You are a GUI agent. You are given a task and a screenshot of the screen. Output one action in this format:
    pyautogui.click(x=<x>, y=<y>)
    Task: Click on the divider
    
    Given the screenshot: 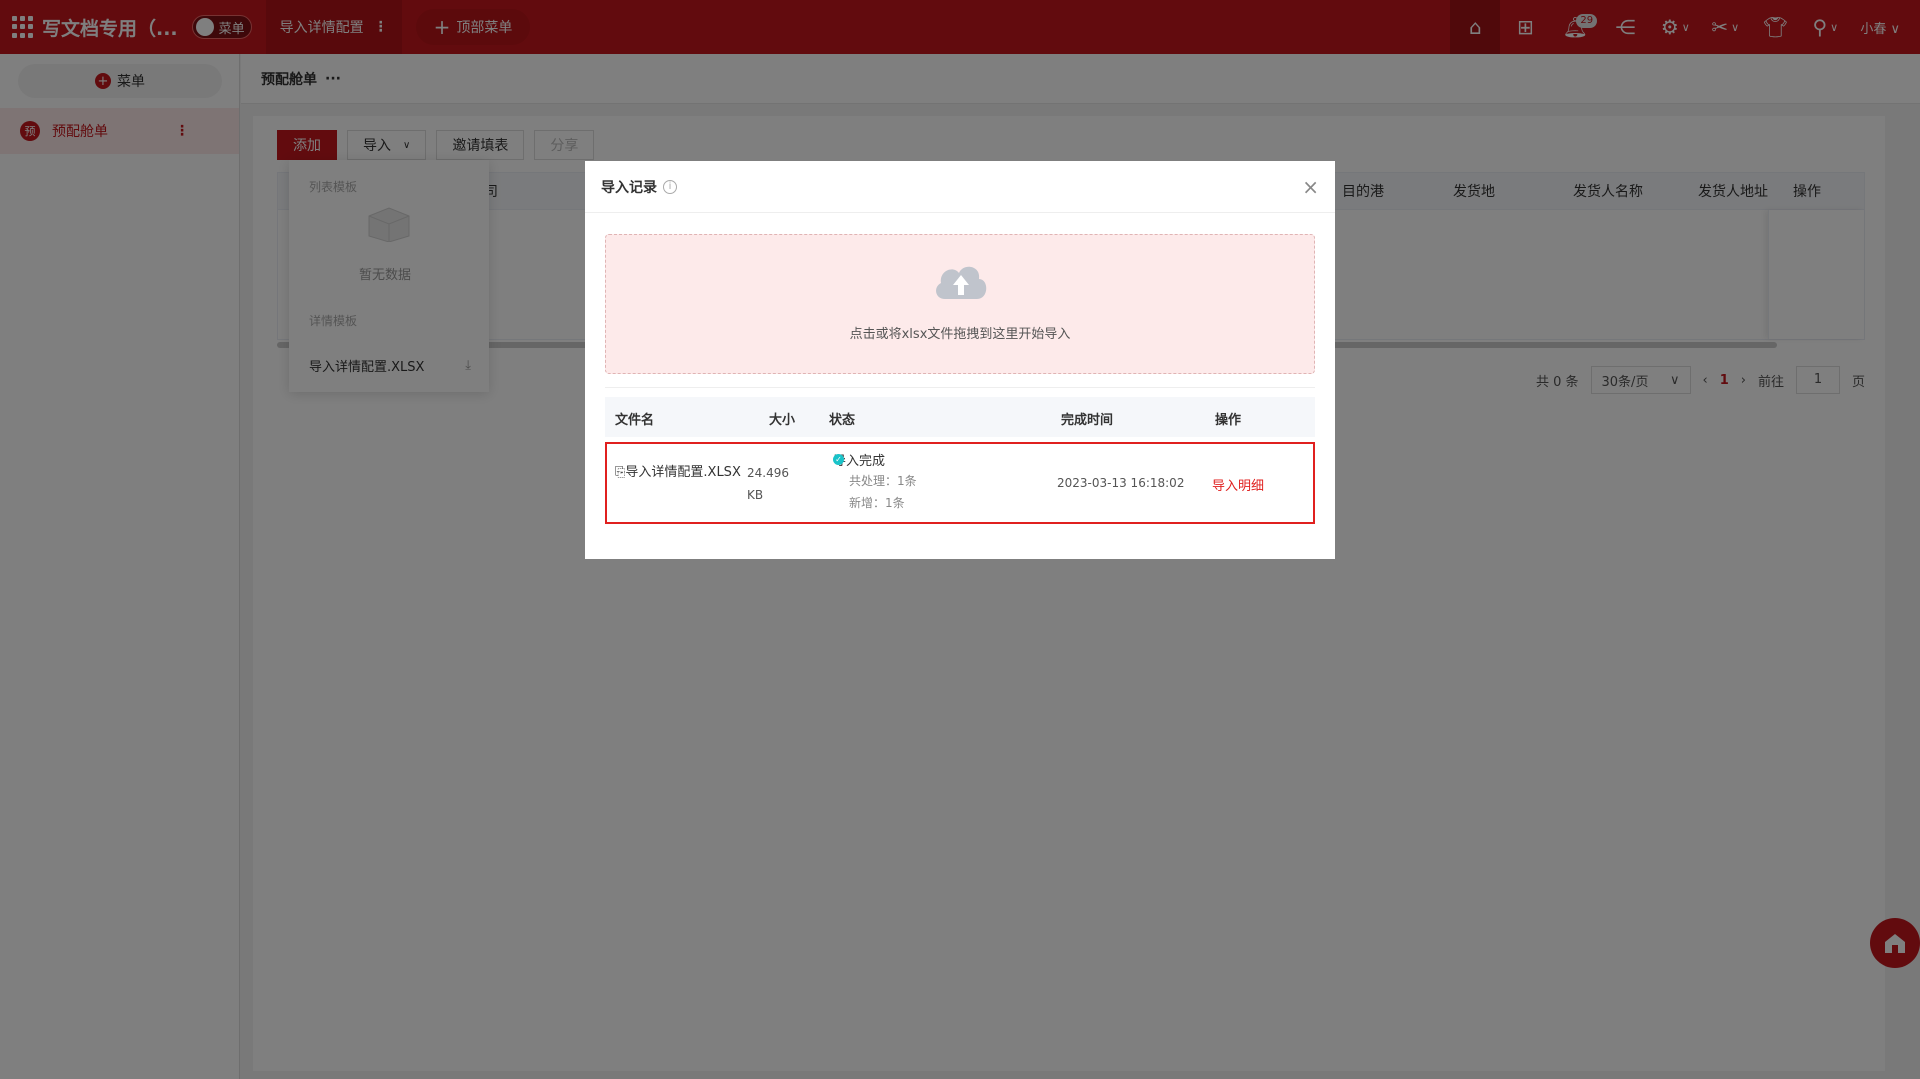 What is the action you would take?
    pyautogui.click(x=960, y=387)
    